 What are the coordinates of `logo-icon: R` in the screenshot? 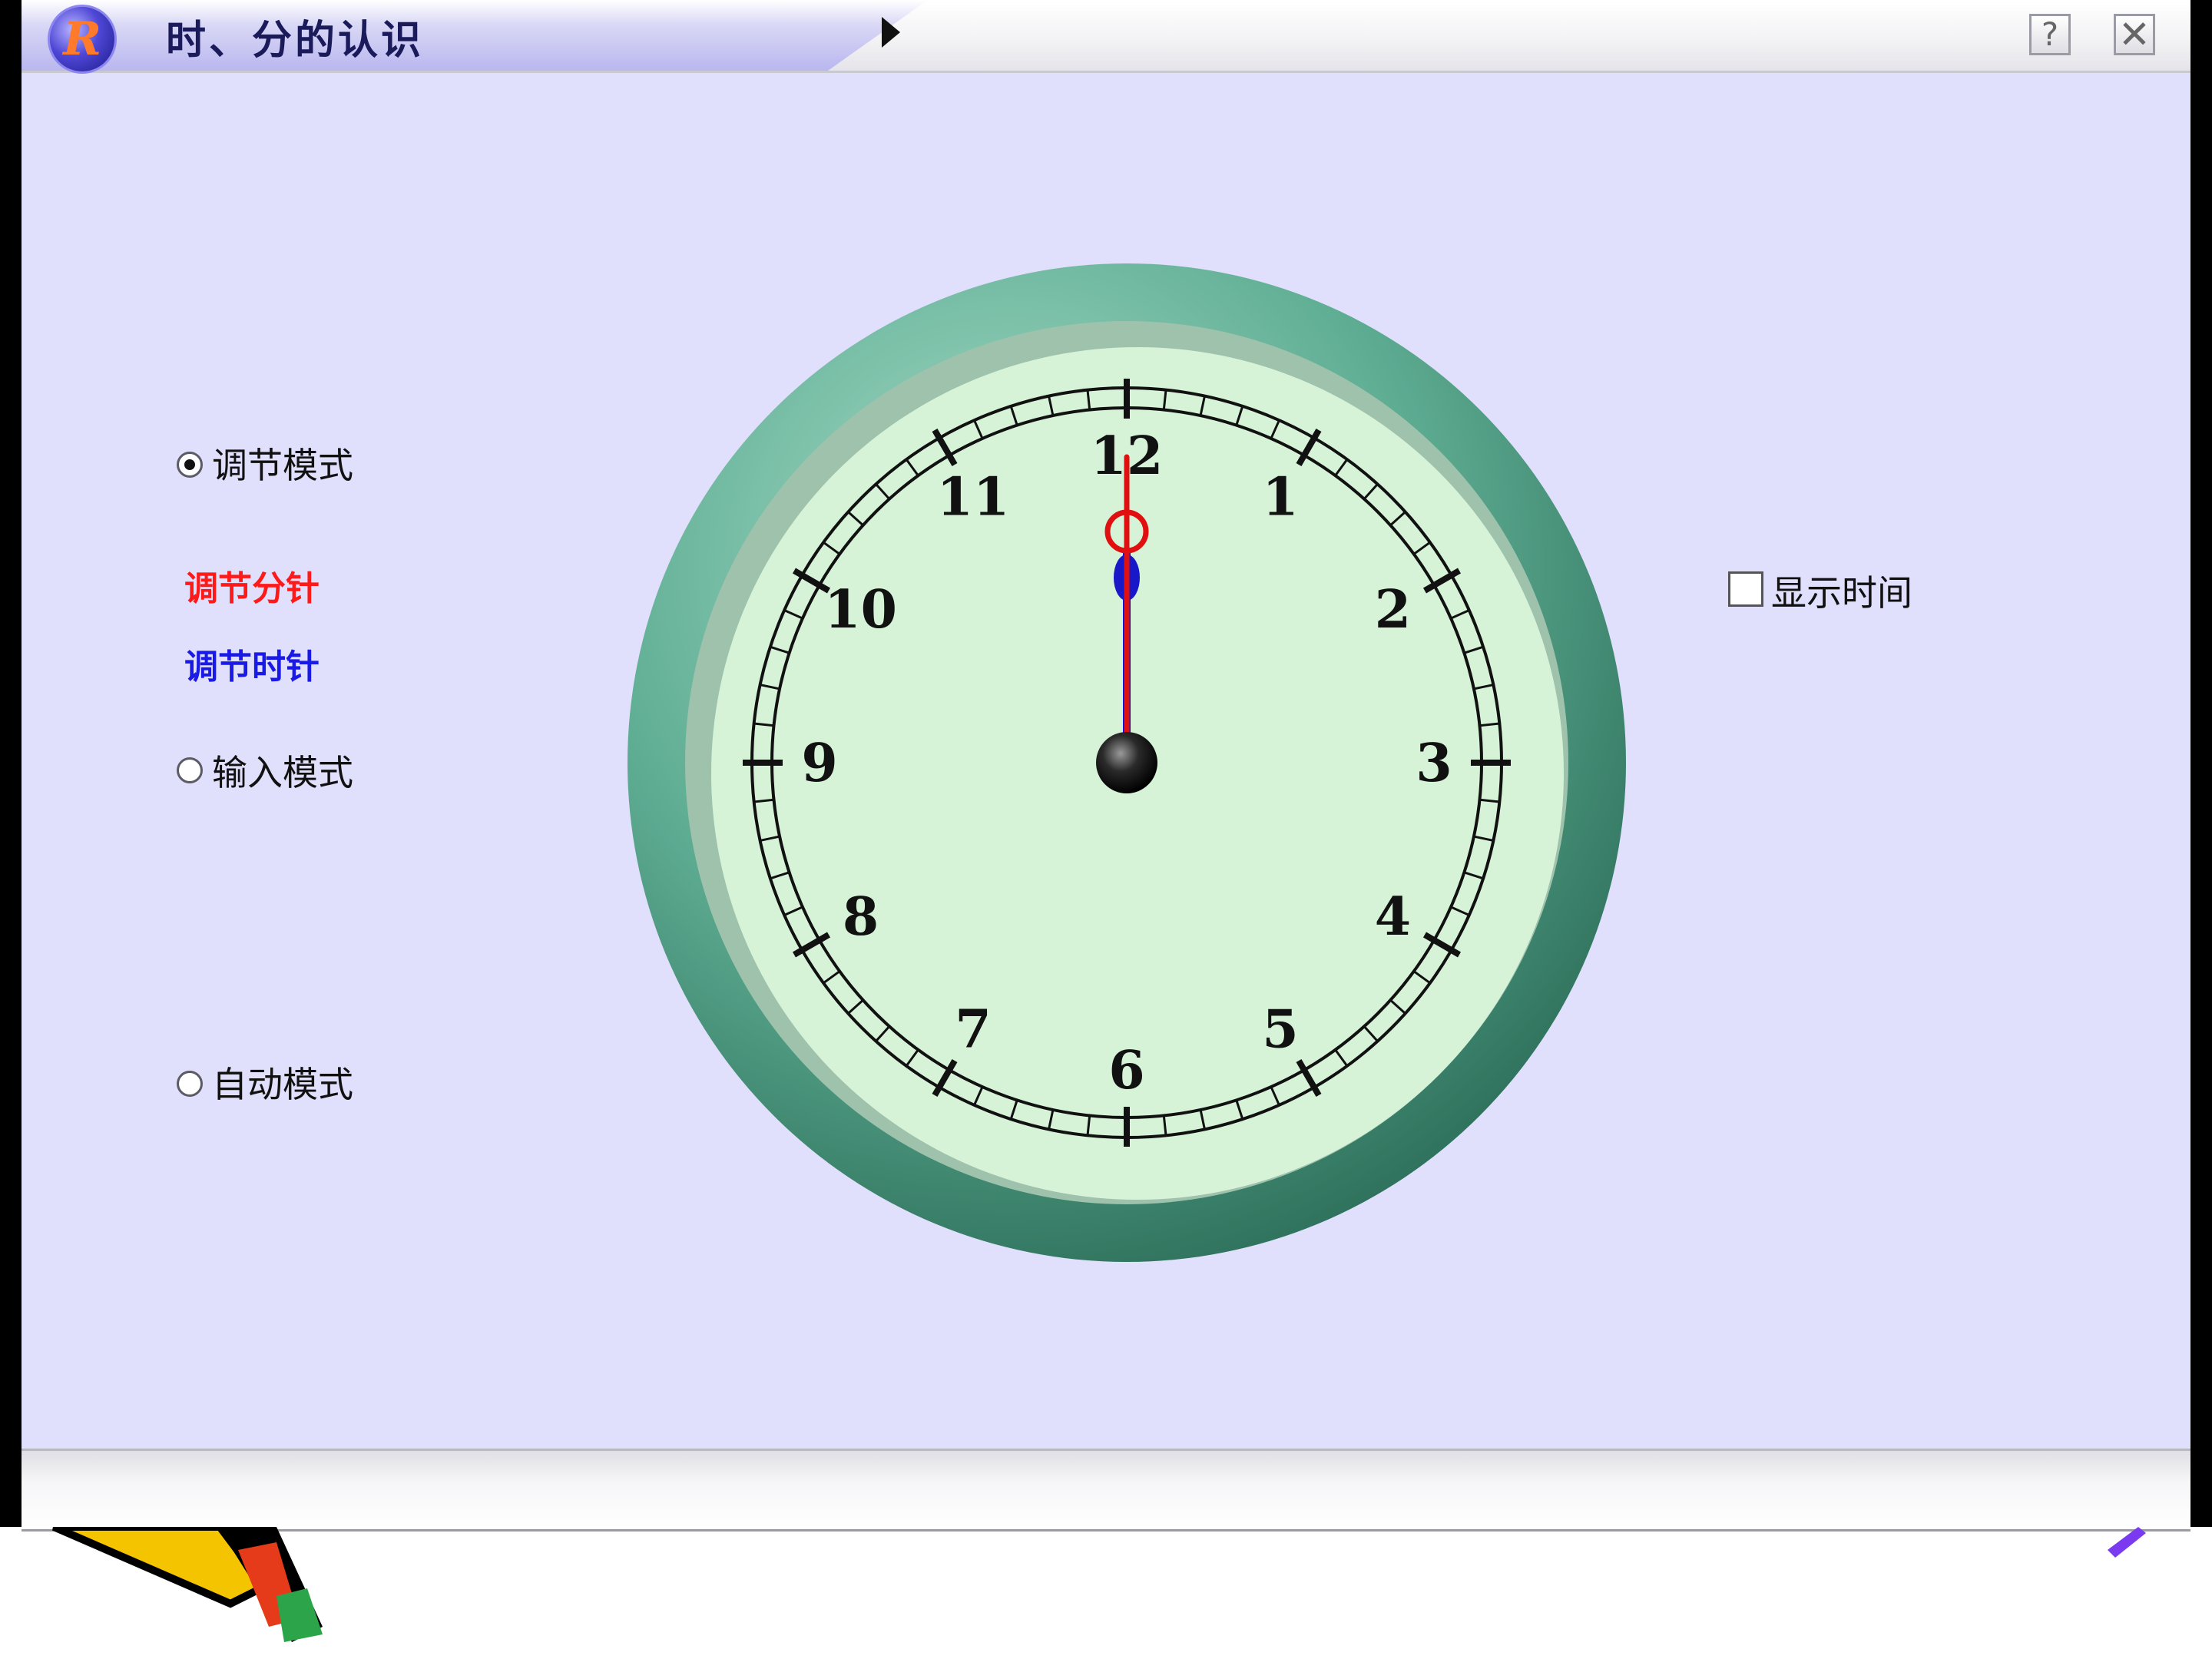 It's located at (82, 40).